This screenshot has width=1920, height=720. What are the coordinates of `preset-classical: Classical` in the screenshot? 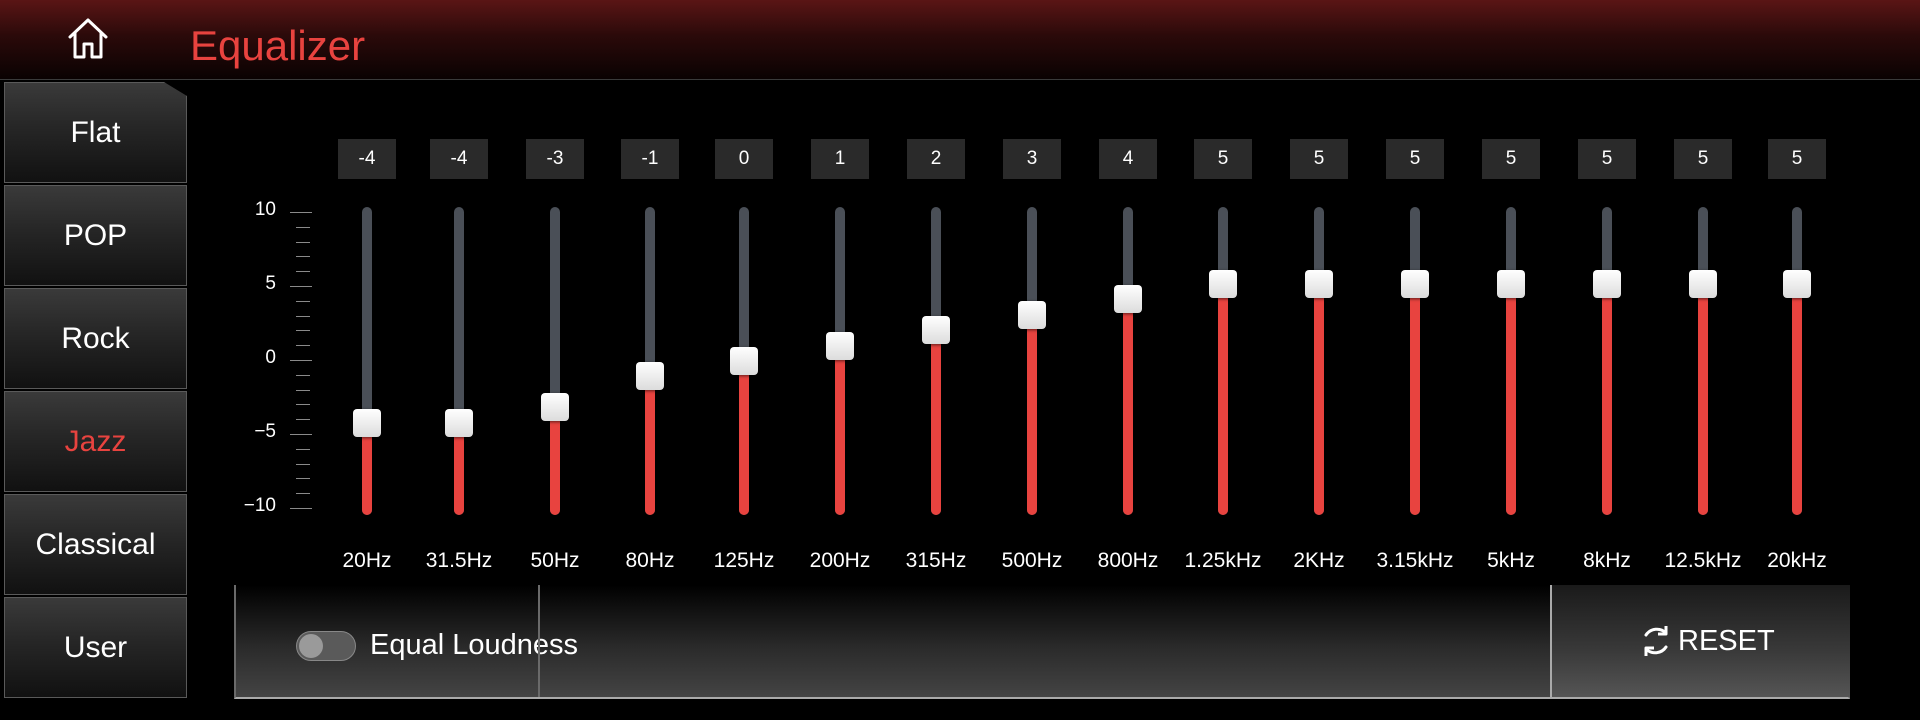 It's located at (95, 544).